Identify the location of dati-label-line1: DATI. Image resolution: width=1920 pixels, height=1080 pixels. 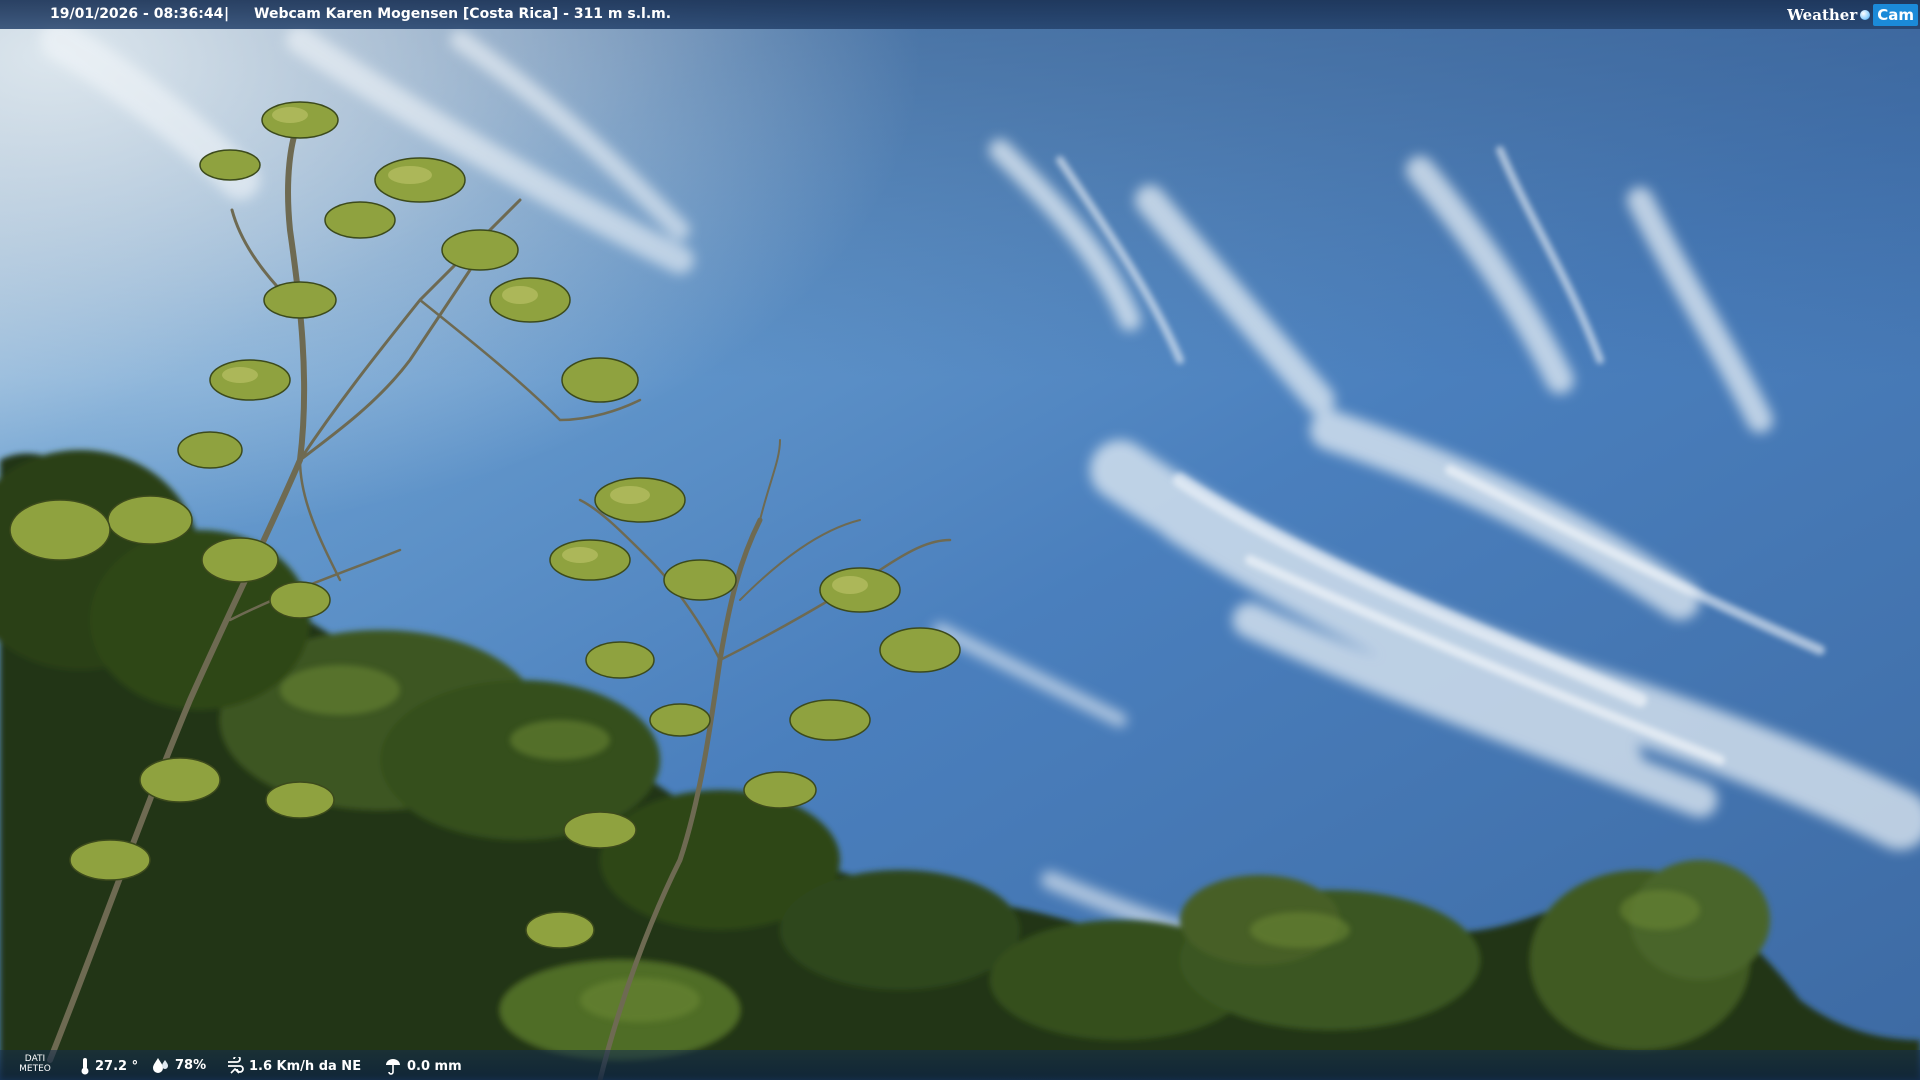
(35, 1059).